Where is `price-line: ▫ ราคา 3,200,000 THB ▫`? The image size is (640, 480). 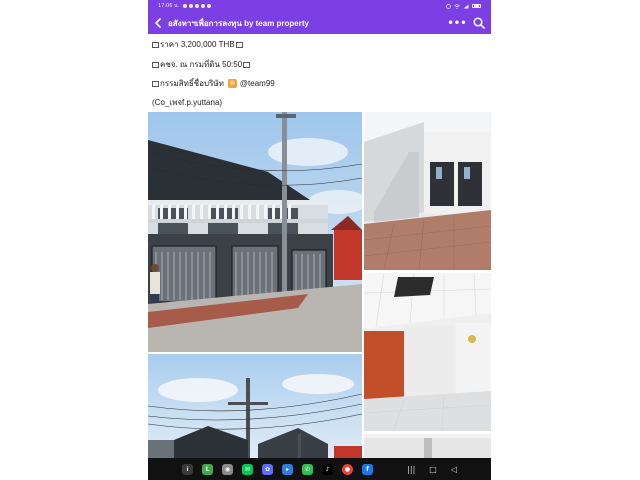
price-line: ▫ ราคา 3,200,000 THB ▫ is located at coordinates (197, 44).